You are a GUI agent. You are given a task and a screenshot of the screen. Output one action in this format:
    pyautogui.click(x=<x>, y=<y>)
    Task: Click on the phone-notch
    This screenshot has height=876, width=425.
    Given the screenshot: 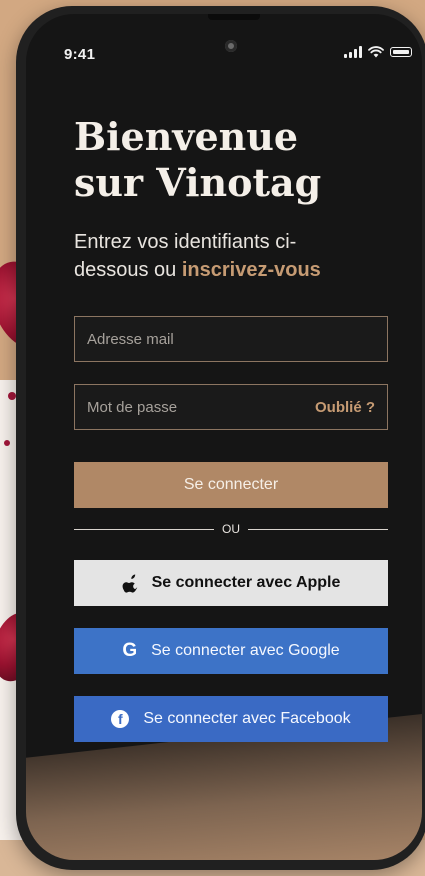 What is the action you would take?
    pyautogui.click(x=234, y=17)
    